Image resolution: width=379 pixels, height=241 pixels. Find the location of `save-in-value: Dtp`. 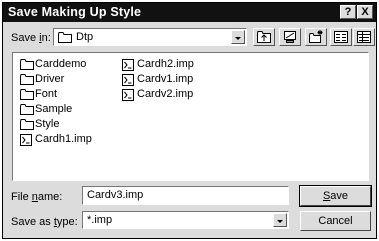

save-in-value: Dtp is located at coordinates (85, 37).